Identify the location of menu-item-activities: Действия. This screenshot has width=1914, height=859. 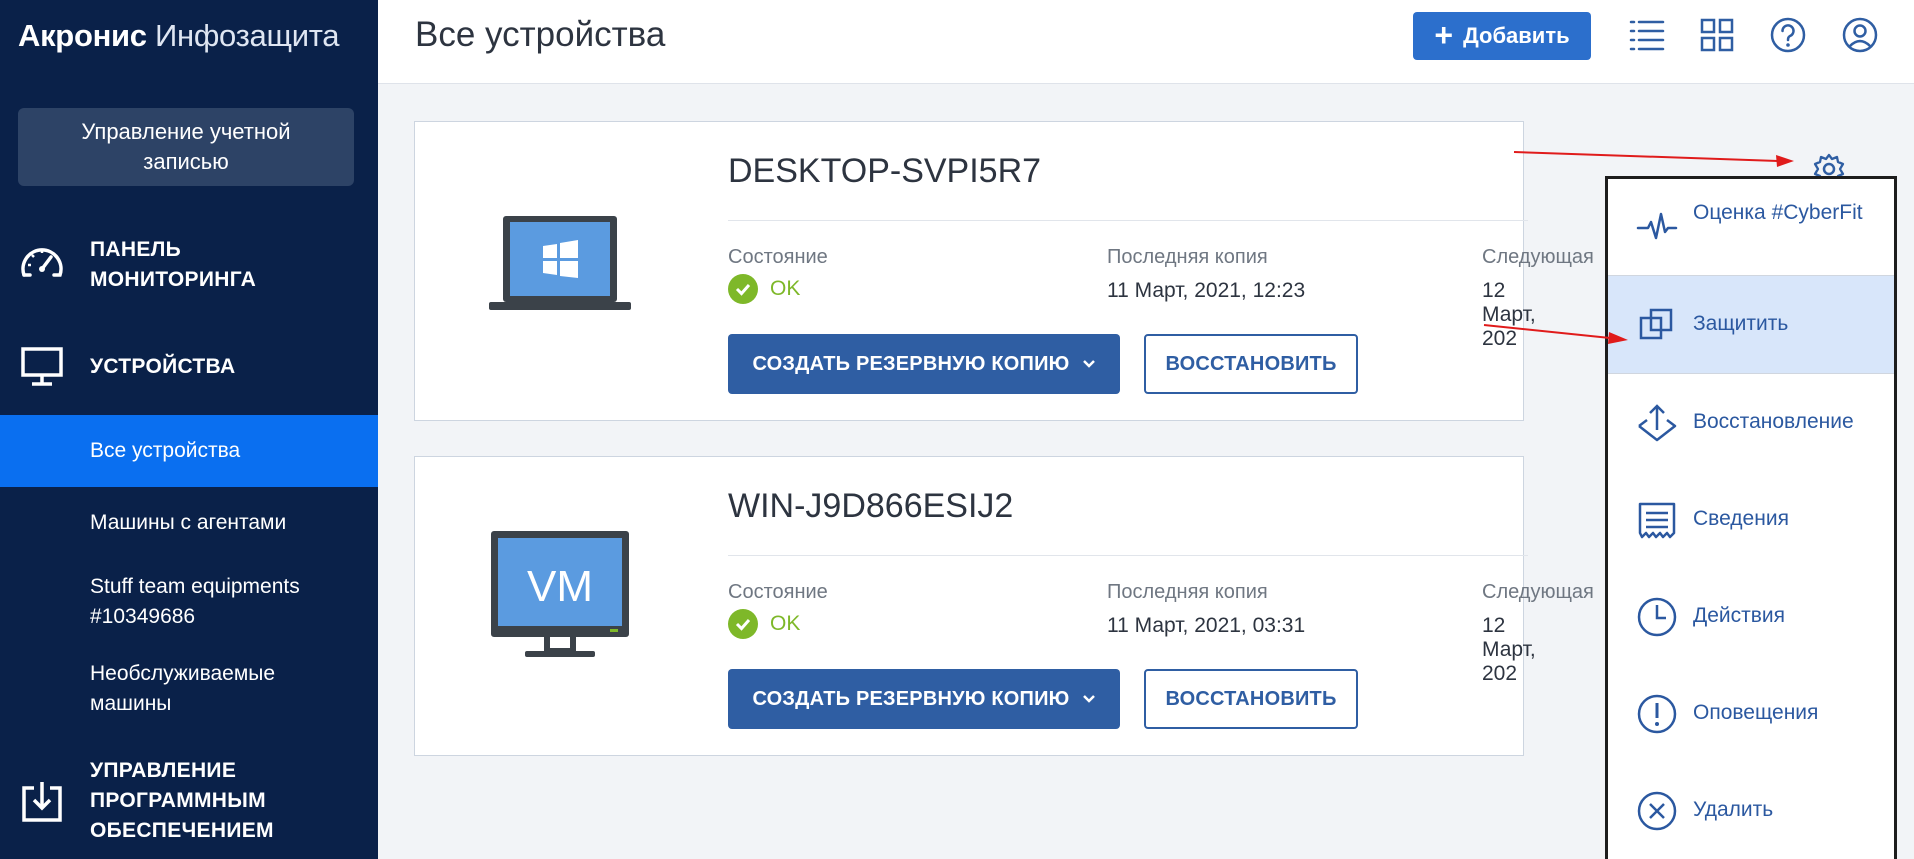
(1751, 616).